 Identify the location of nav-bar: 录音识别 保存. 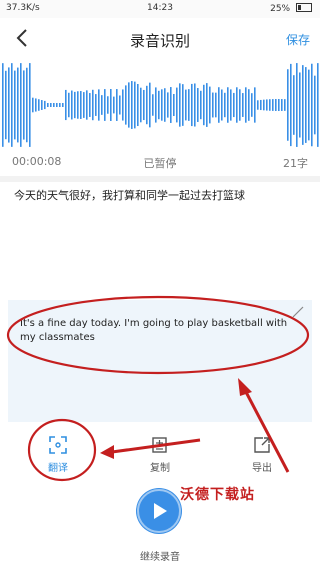
(160, 38).